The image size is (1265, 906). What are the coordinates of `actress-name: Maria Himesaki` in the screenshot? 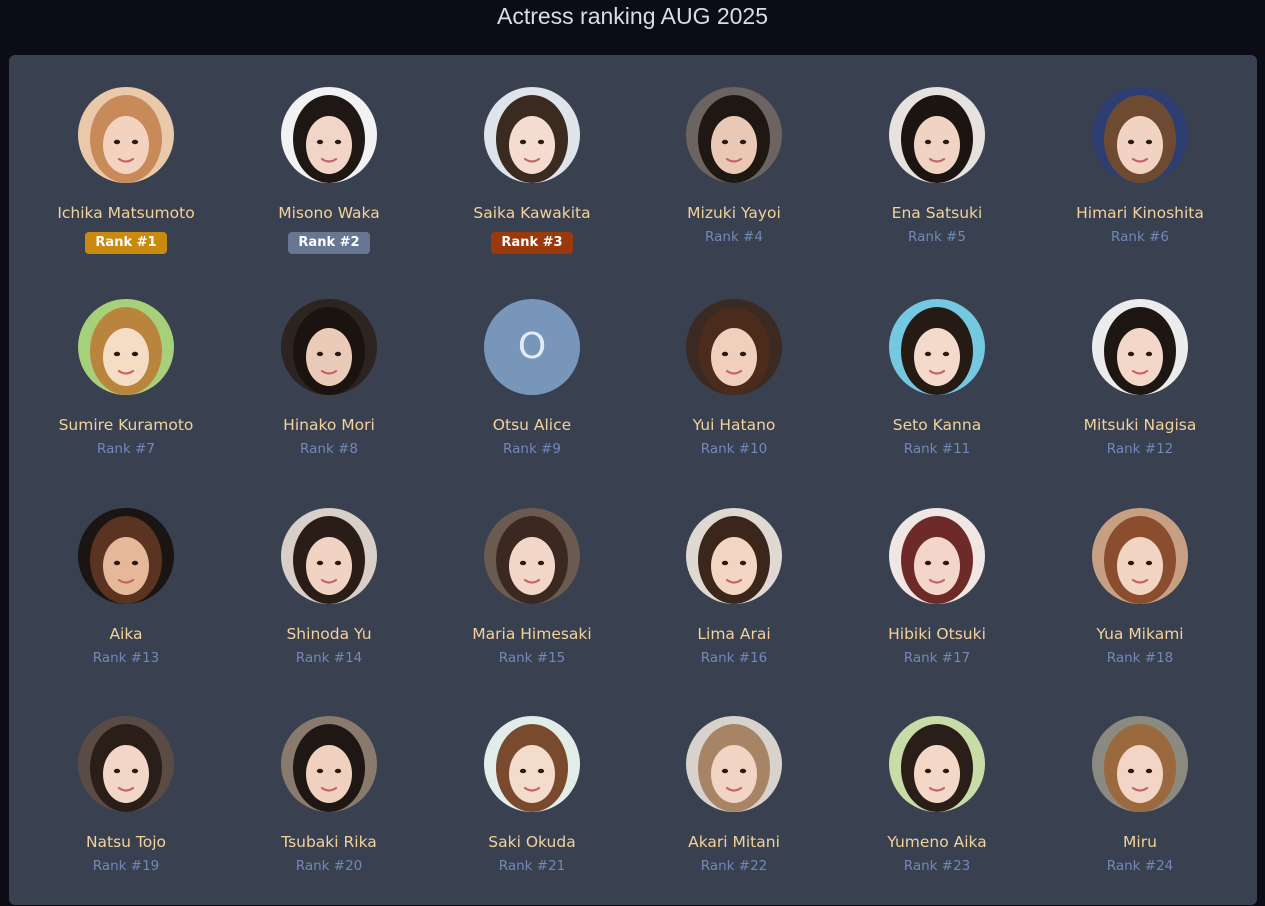 It's located at (532, 634).